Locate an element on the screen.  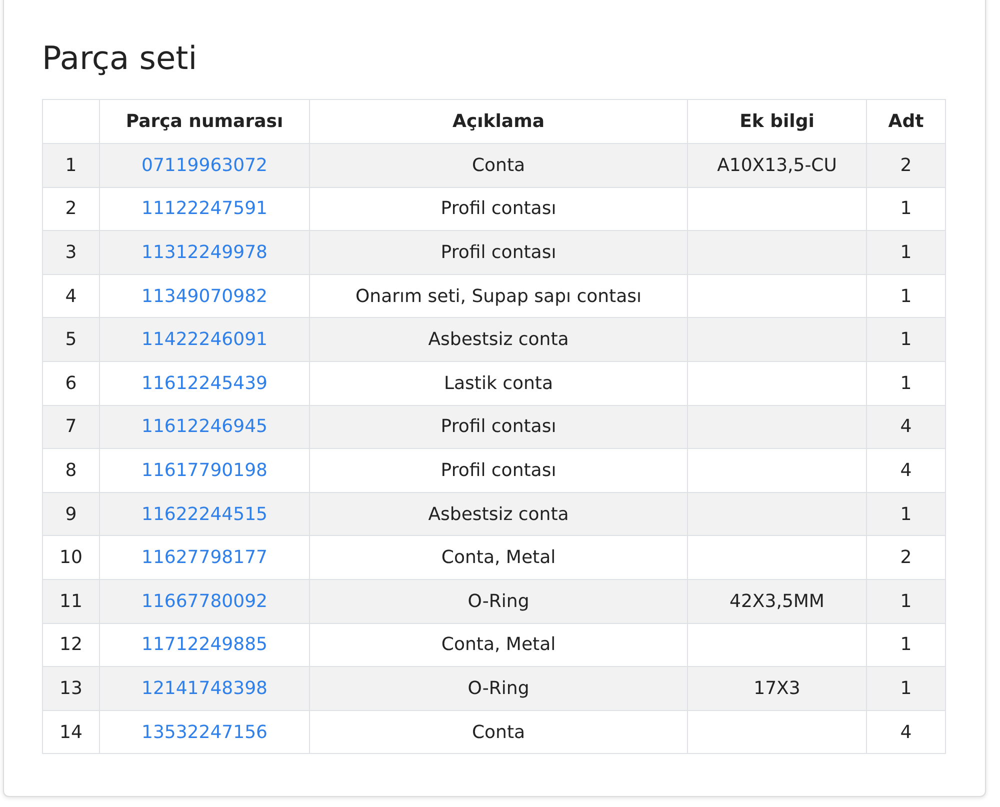
row-number: 14 is located at coordinates (71, 732).